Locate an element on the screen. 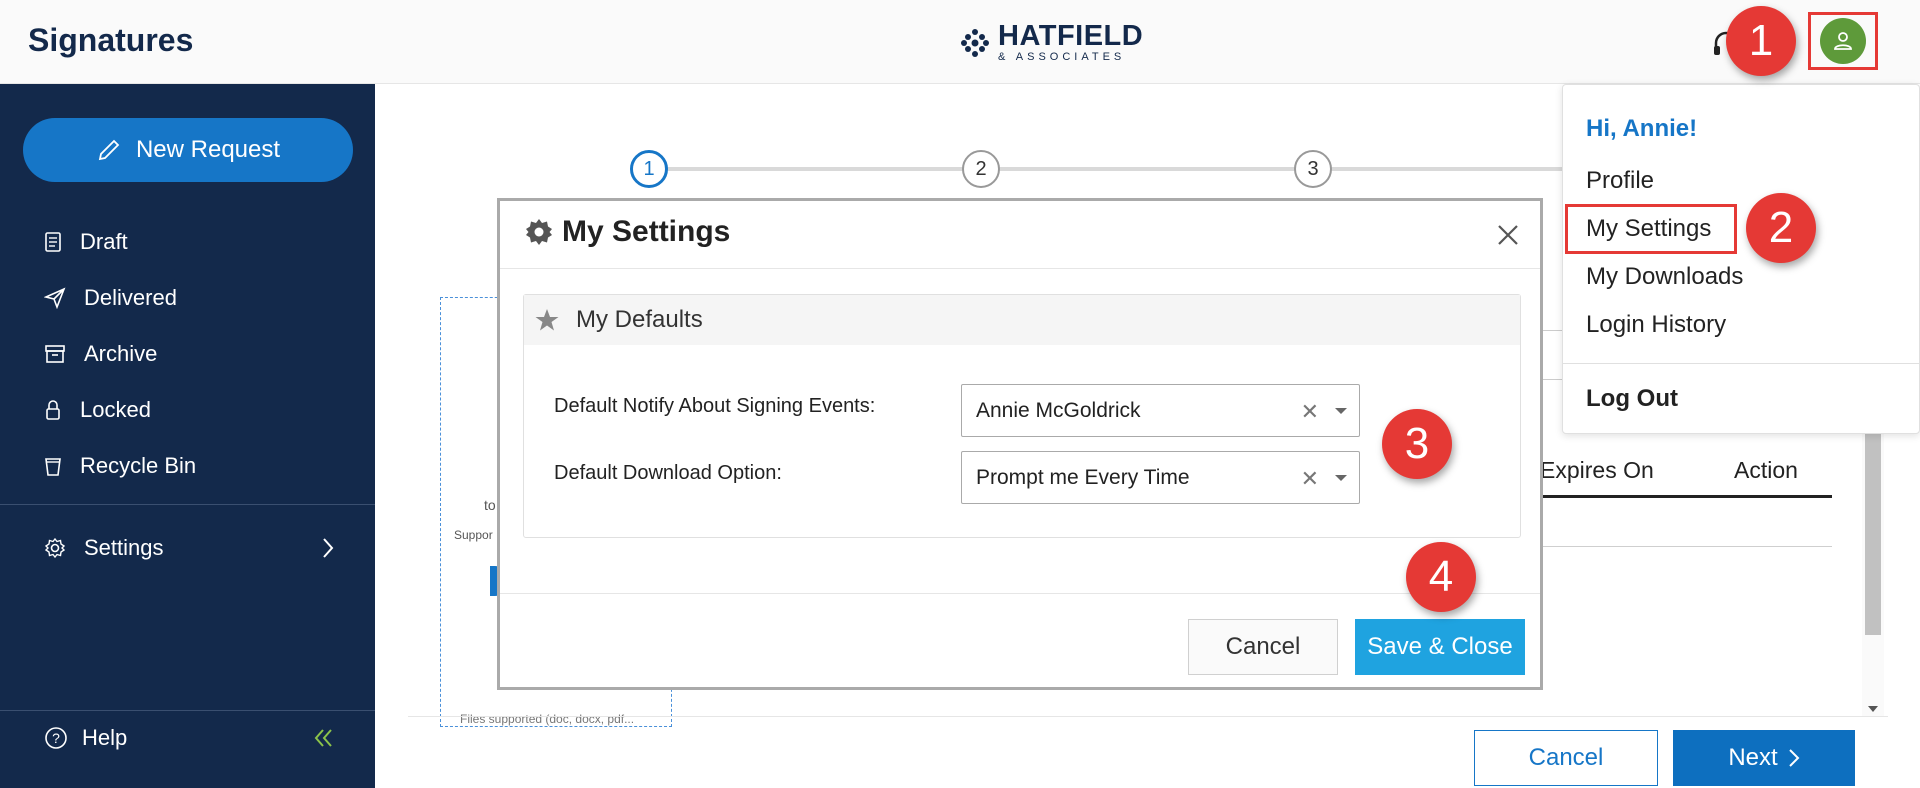  download-option-select: Prompt me Every Time ✕ is located at coordinates (1160, 477).